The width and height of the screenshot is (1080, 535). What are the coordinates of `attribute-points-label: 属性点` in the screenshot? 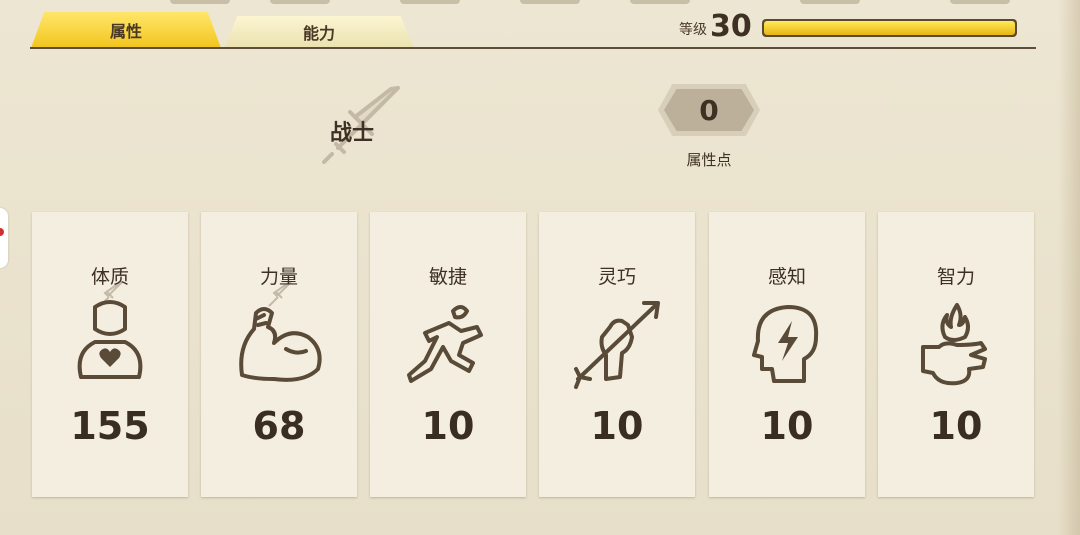 It's located at (709, 160).